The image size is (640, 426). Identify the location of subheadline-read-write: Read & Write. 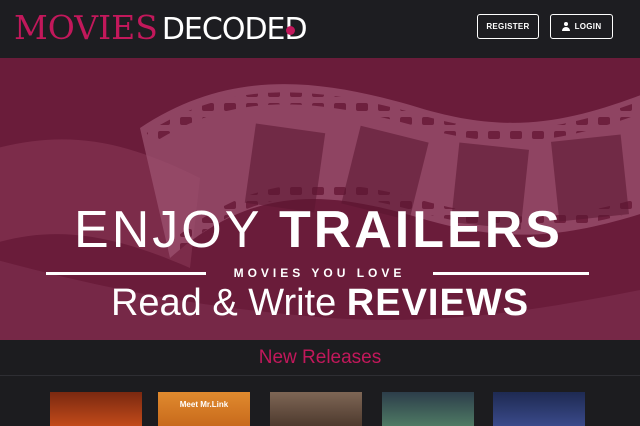
(223, 303).